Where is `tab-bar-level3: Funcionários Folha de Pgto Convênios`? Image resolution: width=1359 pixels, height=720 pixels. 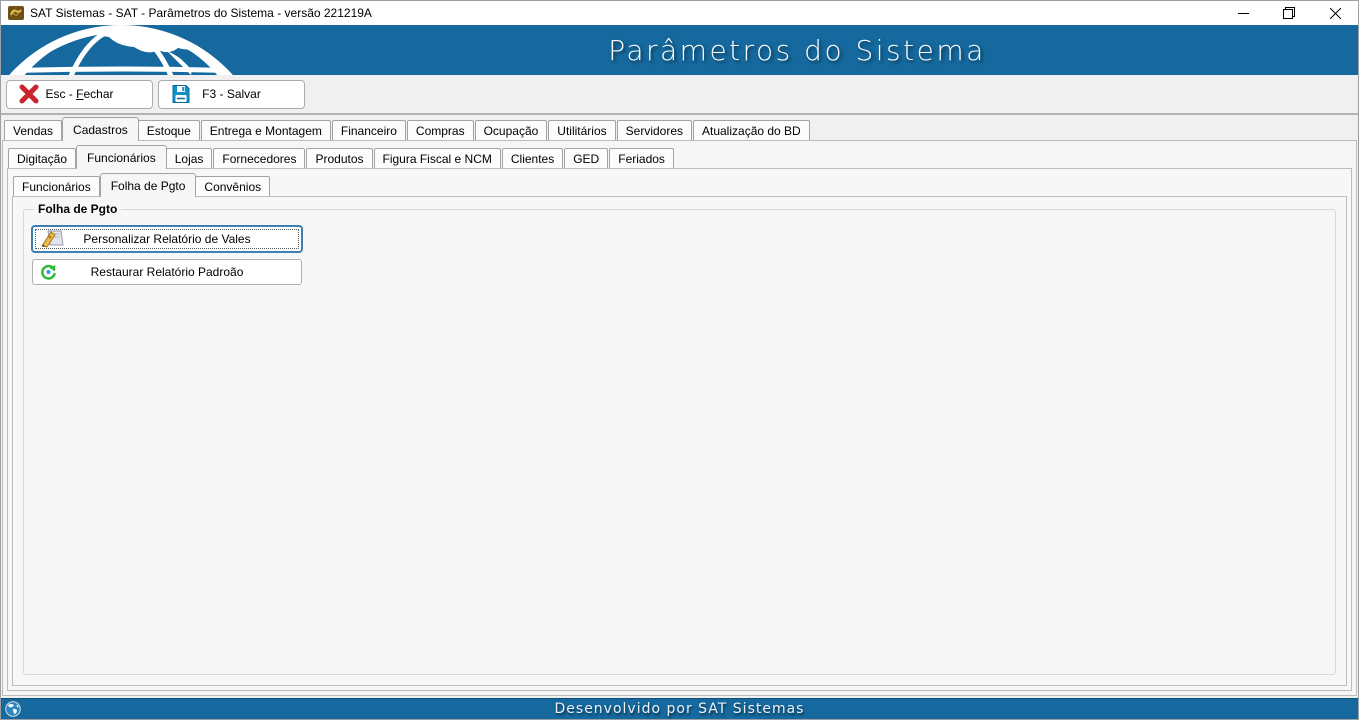 tab-bar-level3: Funcionários Folha de Pgto Convênios is located at coordinates (679, 183).